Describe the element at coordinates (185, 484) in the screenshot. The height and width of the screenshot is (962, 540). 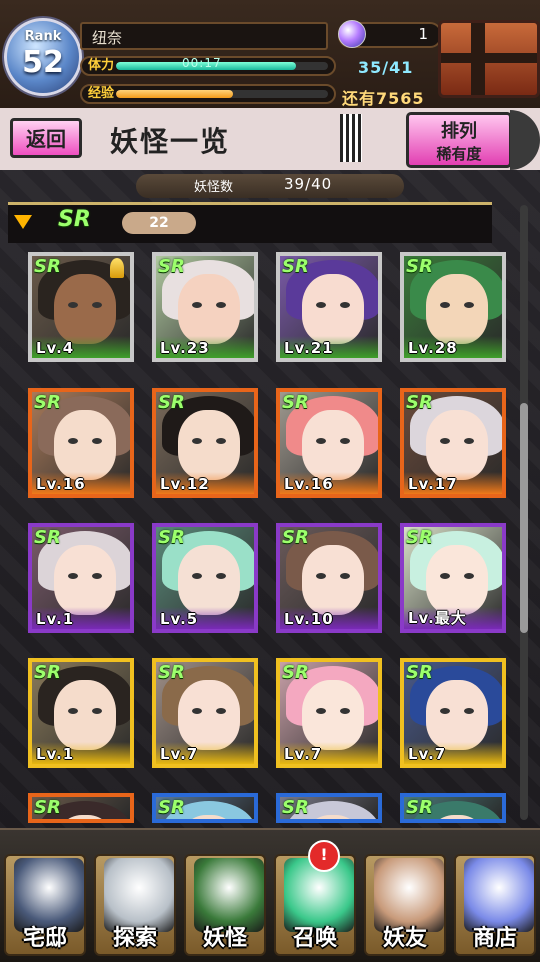
I see `card-level: Lv.12` at that location.